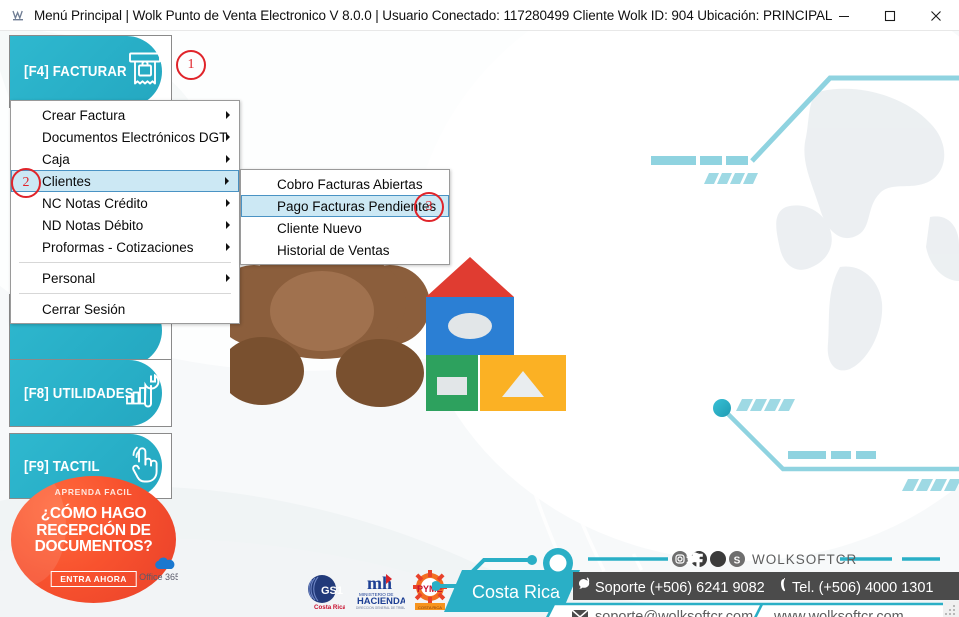  What do you see at coordinates (19, 15) in the screenshot?
I see `wolk-logo-icon` at bounding box center [19, 15].